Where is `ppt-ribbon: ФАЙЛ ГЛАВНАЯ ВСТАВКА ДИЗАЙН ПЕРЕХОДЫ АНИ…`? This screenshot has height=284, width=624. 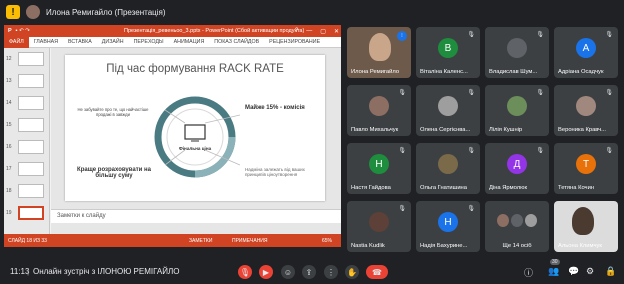 ppt-ribbon: ФАЙЛ ГЛАВНАЯ ВСТАВКА ДИЗАЙН ПЕРЕХОДЫ АНИ… is located at coordinates (172, 42).